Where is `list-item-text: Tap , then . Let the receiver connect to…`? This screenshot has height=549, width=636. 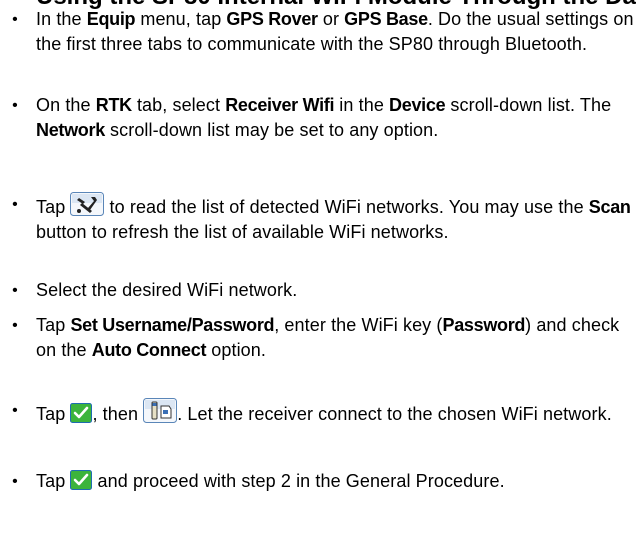
list-item-text: Tap , then . Let the receiver connect to… is located at coordinates (336, 412).